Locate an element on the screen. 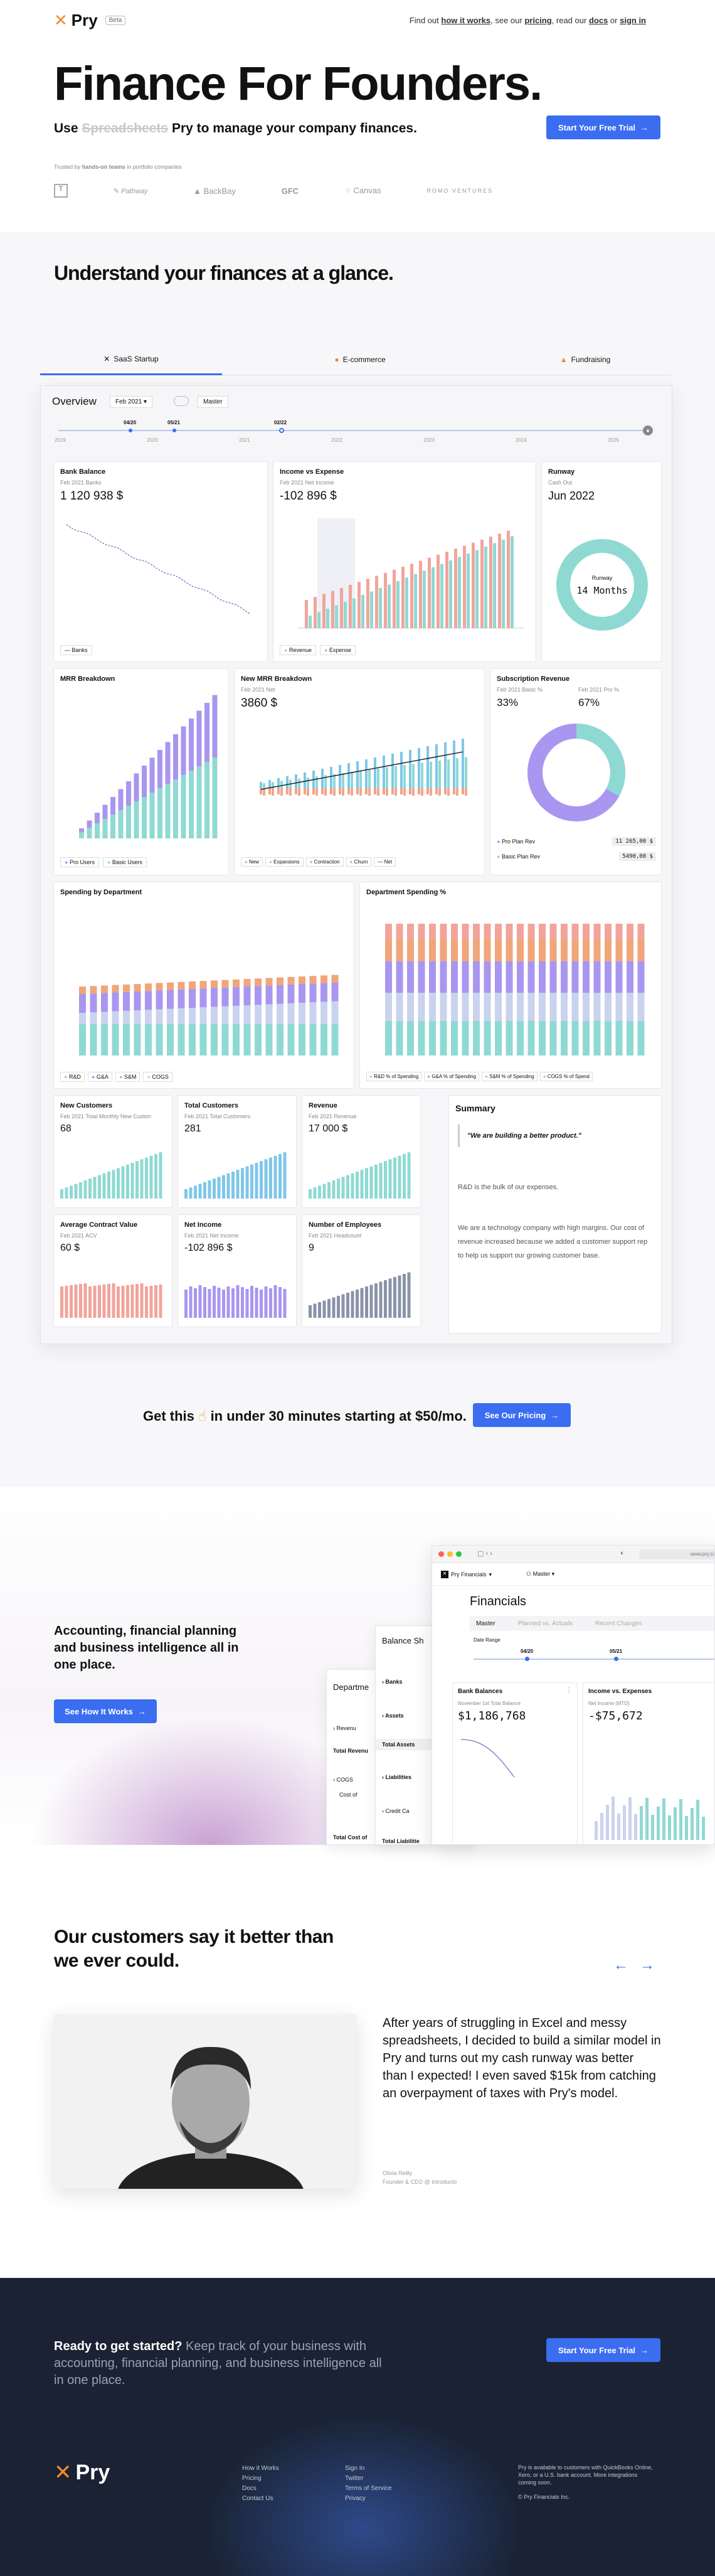  tab-ecommerce: ● E-commerce is located at coordinates (360, 359).